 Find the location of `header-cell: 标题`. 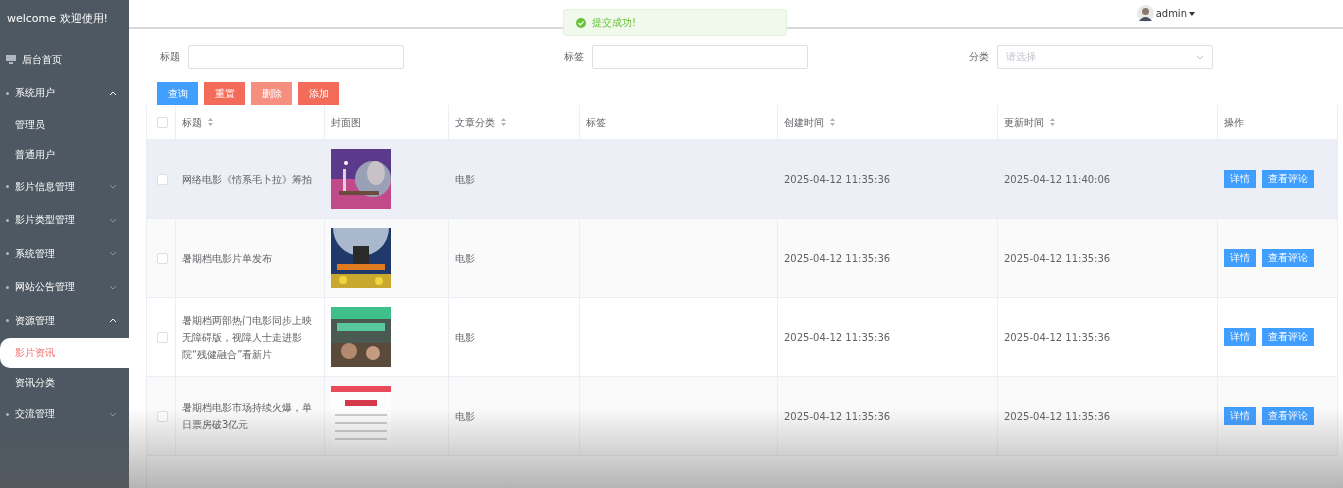

header-cell: 标题 is located at coordinates (250, 122).